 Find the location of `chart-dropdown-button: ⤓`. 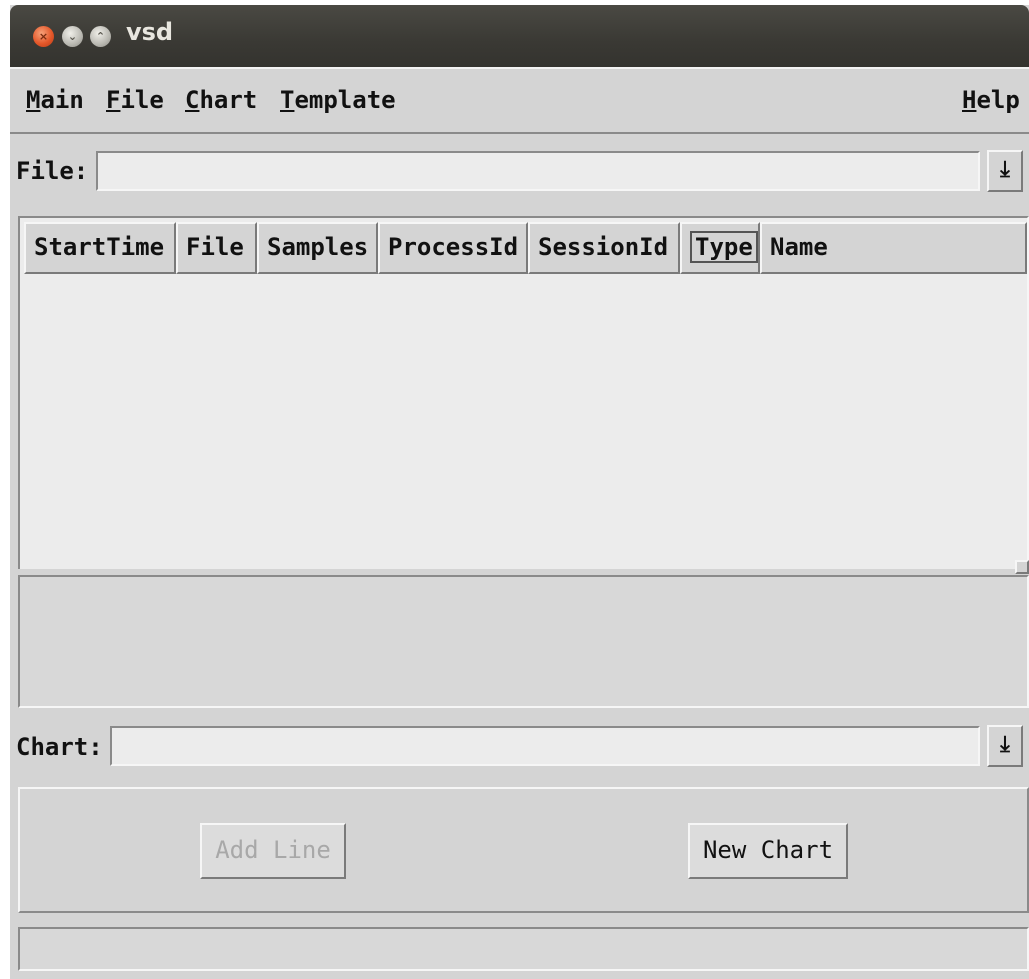

chart-dropdown-button: ⤓ is located at coordinates (1005, 746).